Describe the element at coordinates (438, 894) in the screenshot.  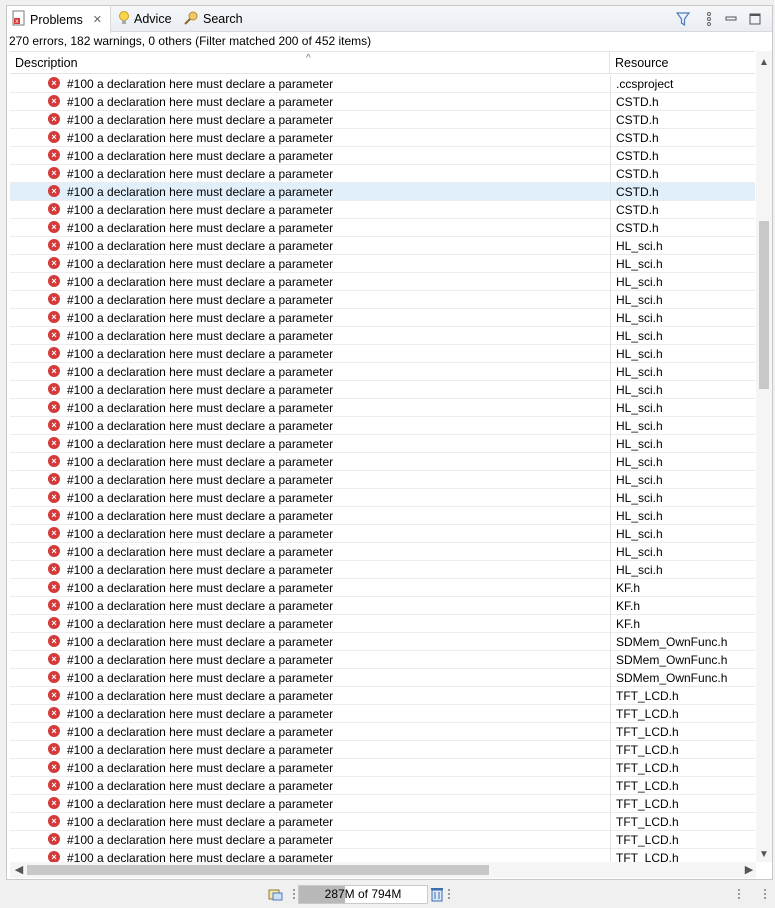
I see `trash-icon` at that location.